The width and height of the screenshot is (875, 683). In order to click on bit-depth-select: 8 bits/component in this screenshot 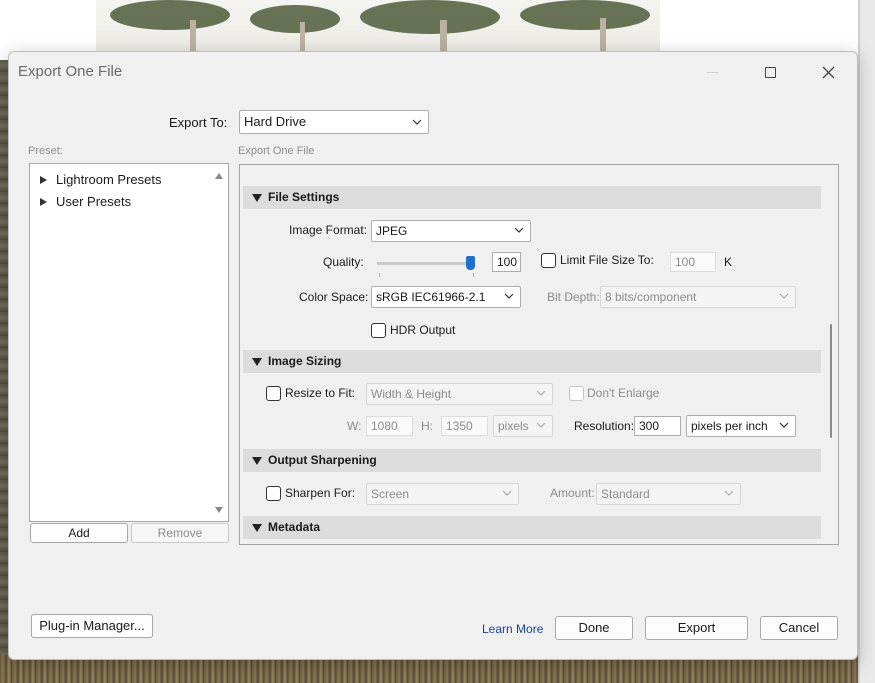, I will do `click(698, 297)`.